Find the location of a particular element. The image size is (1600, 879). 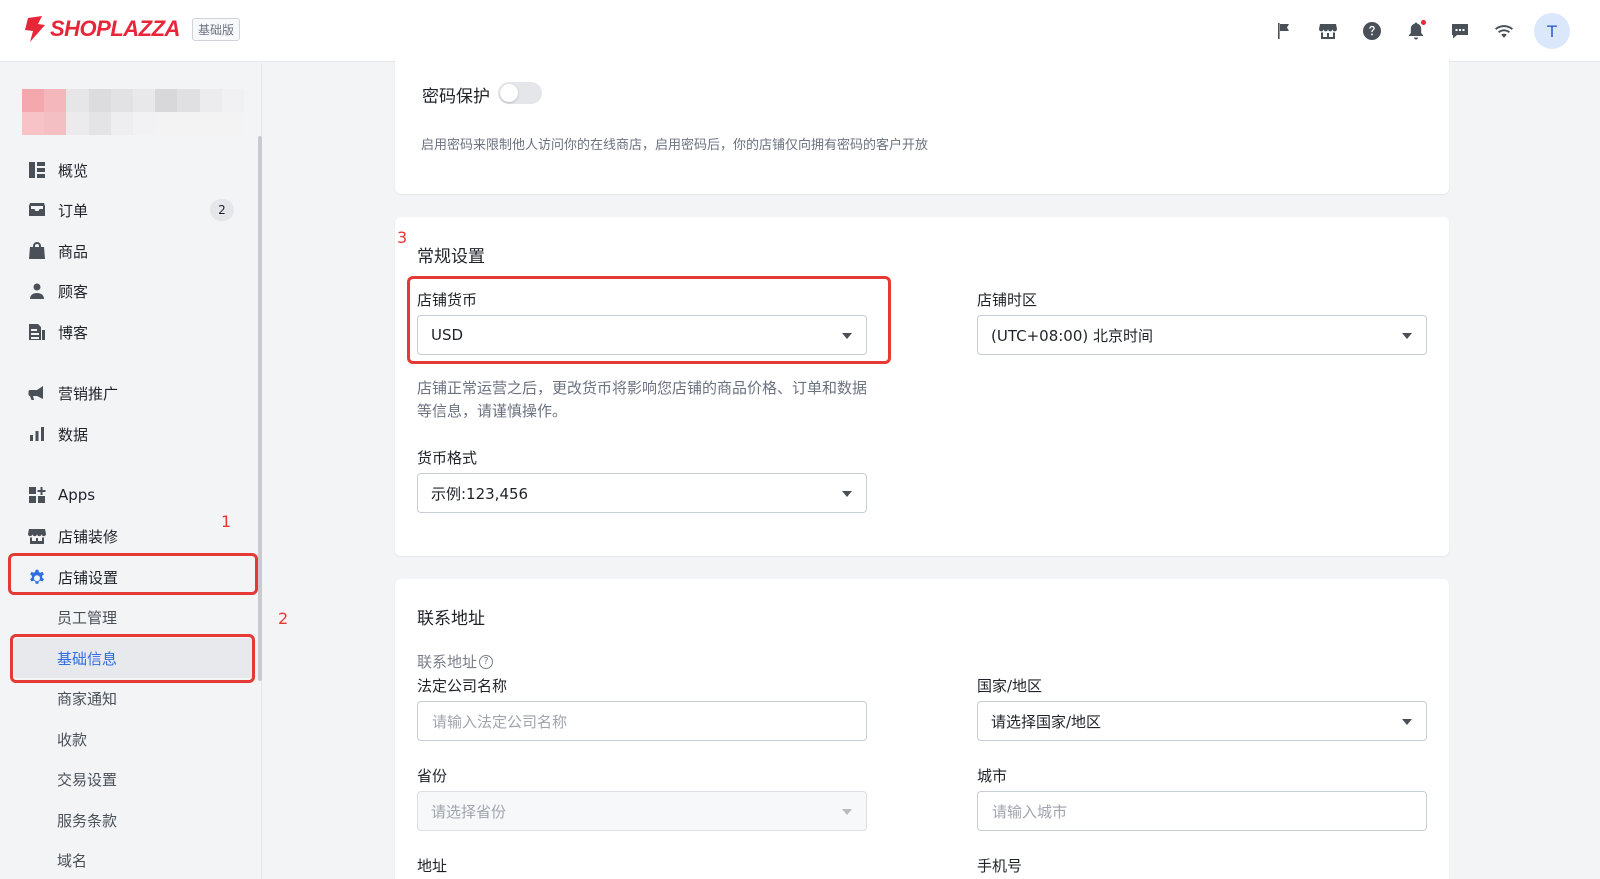

password-protection-title: 密码保护 is located at coordinates (456, 97).